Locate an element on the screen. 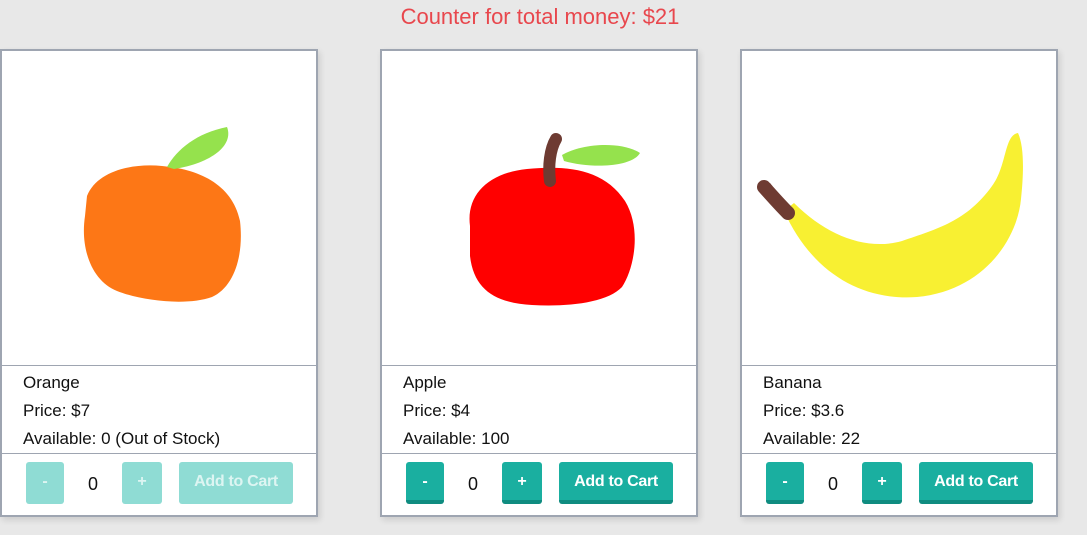 The width and height of the screenshot is (1087, 535). orange-icon is located at coordinates (162, 214).